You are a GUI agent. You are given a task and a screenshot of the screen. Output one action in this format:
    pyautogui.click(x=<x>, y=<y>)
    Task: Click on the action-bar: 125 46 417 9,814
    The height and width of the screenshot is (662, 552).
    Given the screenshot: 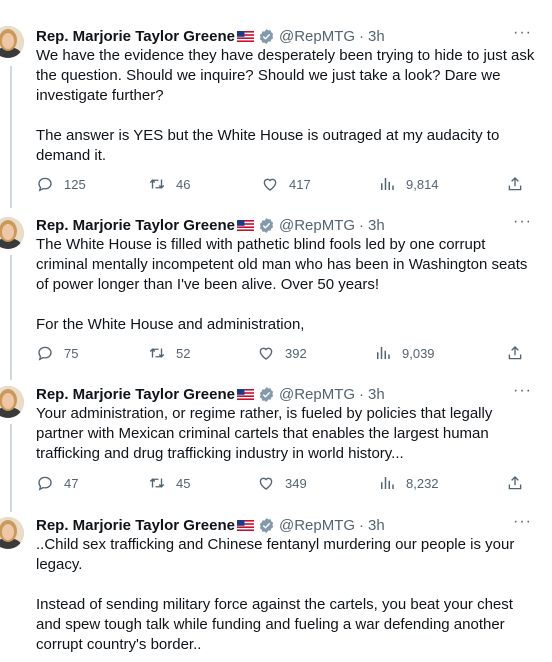 What is the action you would take?
    pyautogui.click(x=281, y=185)
    